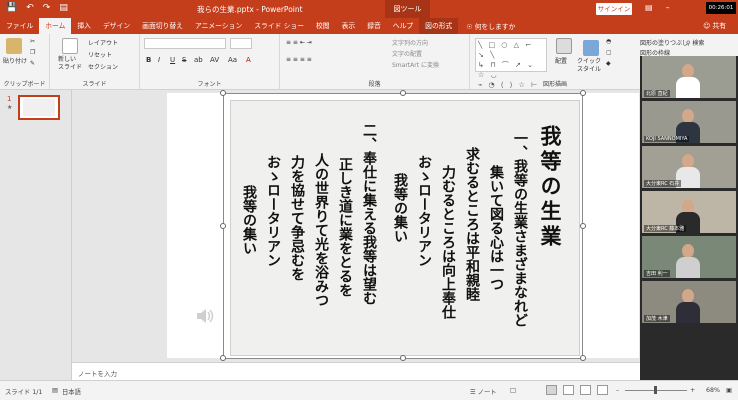 Image resolution: width=738 pixels, height=400 pixels. Describe the element at coordinates (32, 41) in the screenshot. I see `cut-icon: ✂` at that location.